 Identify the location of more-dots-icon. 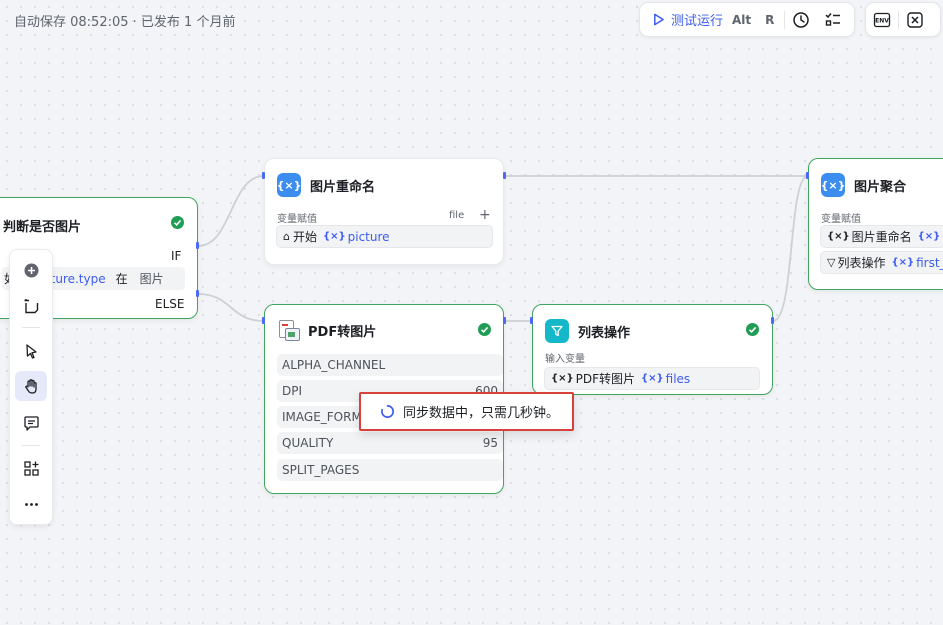
(31, 504).